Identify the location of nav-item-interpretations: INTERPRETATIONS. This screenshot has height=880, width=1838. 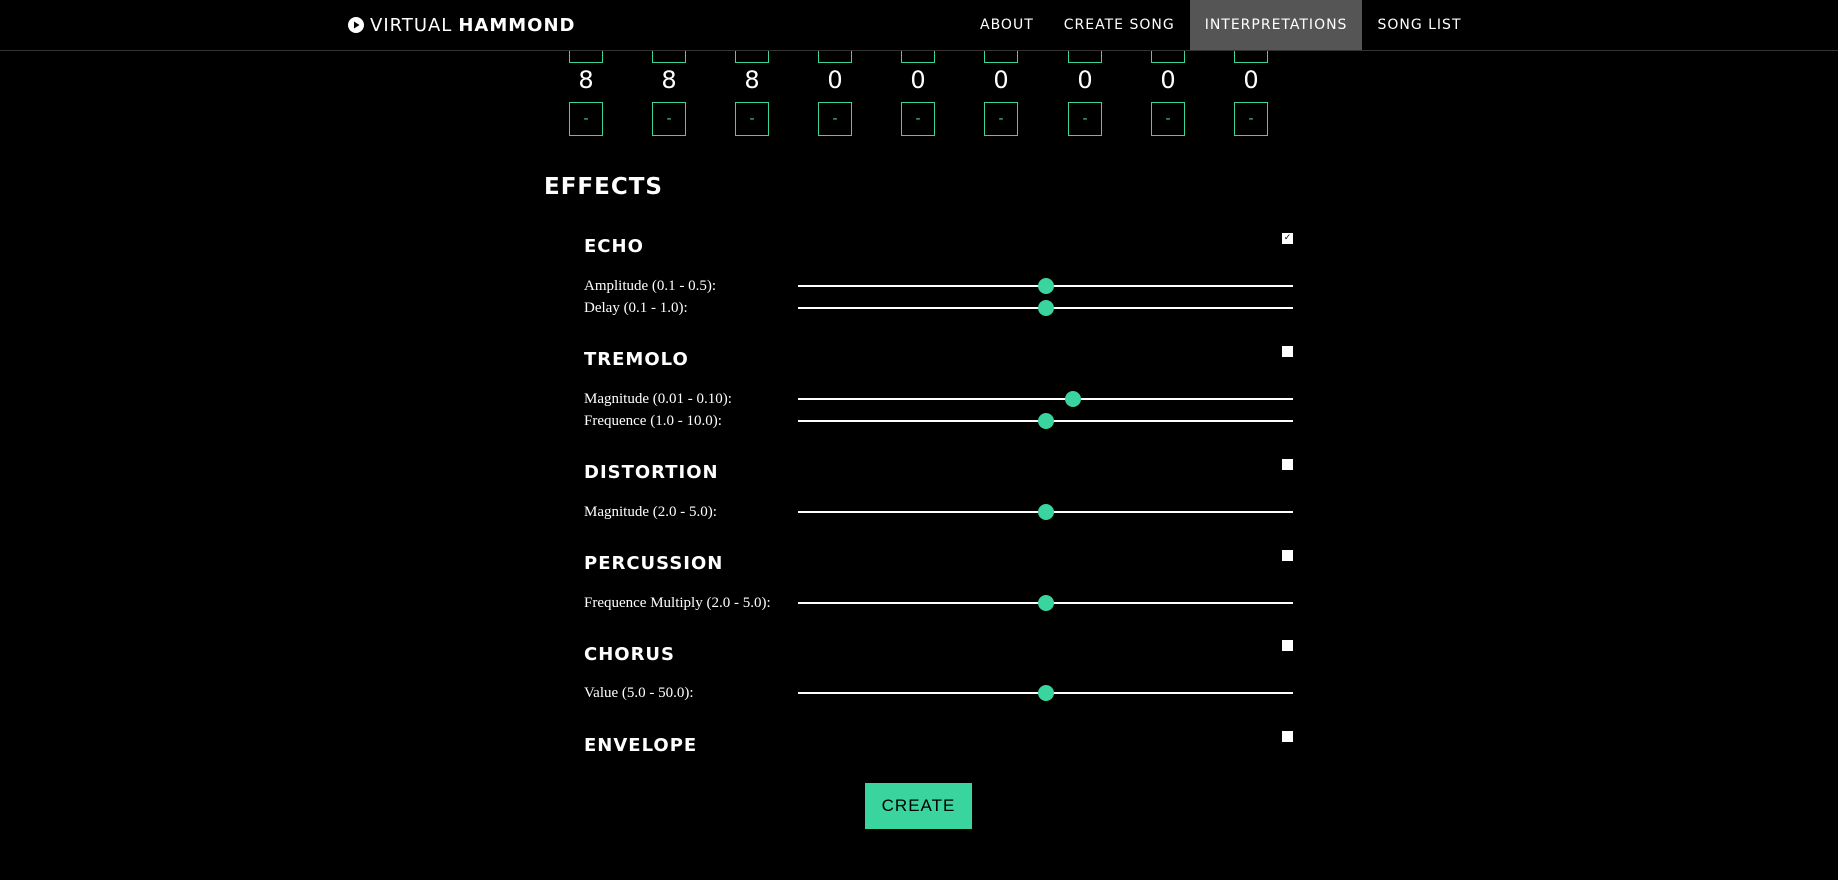
(1276, 25).